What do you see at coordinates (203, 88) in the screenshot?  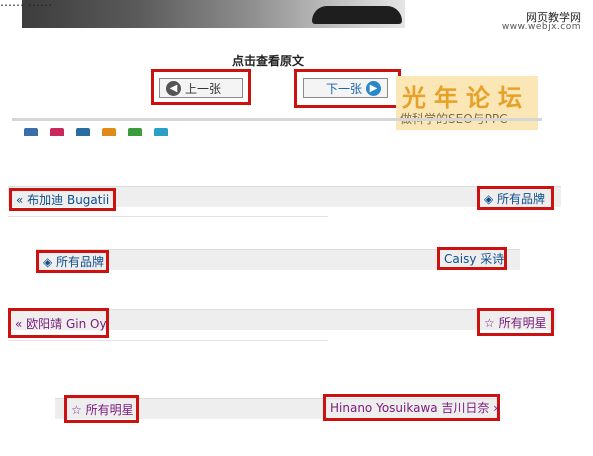 I see `prev-label: 上一张` at bounding box center [203, 88].